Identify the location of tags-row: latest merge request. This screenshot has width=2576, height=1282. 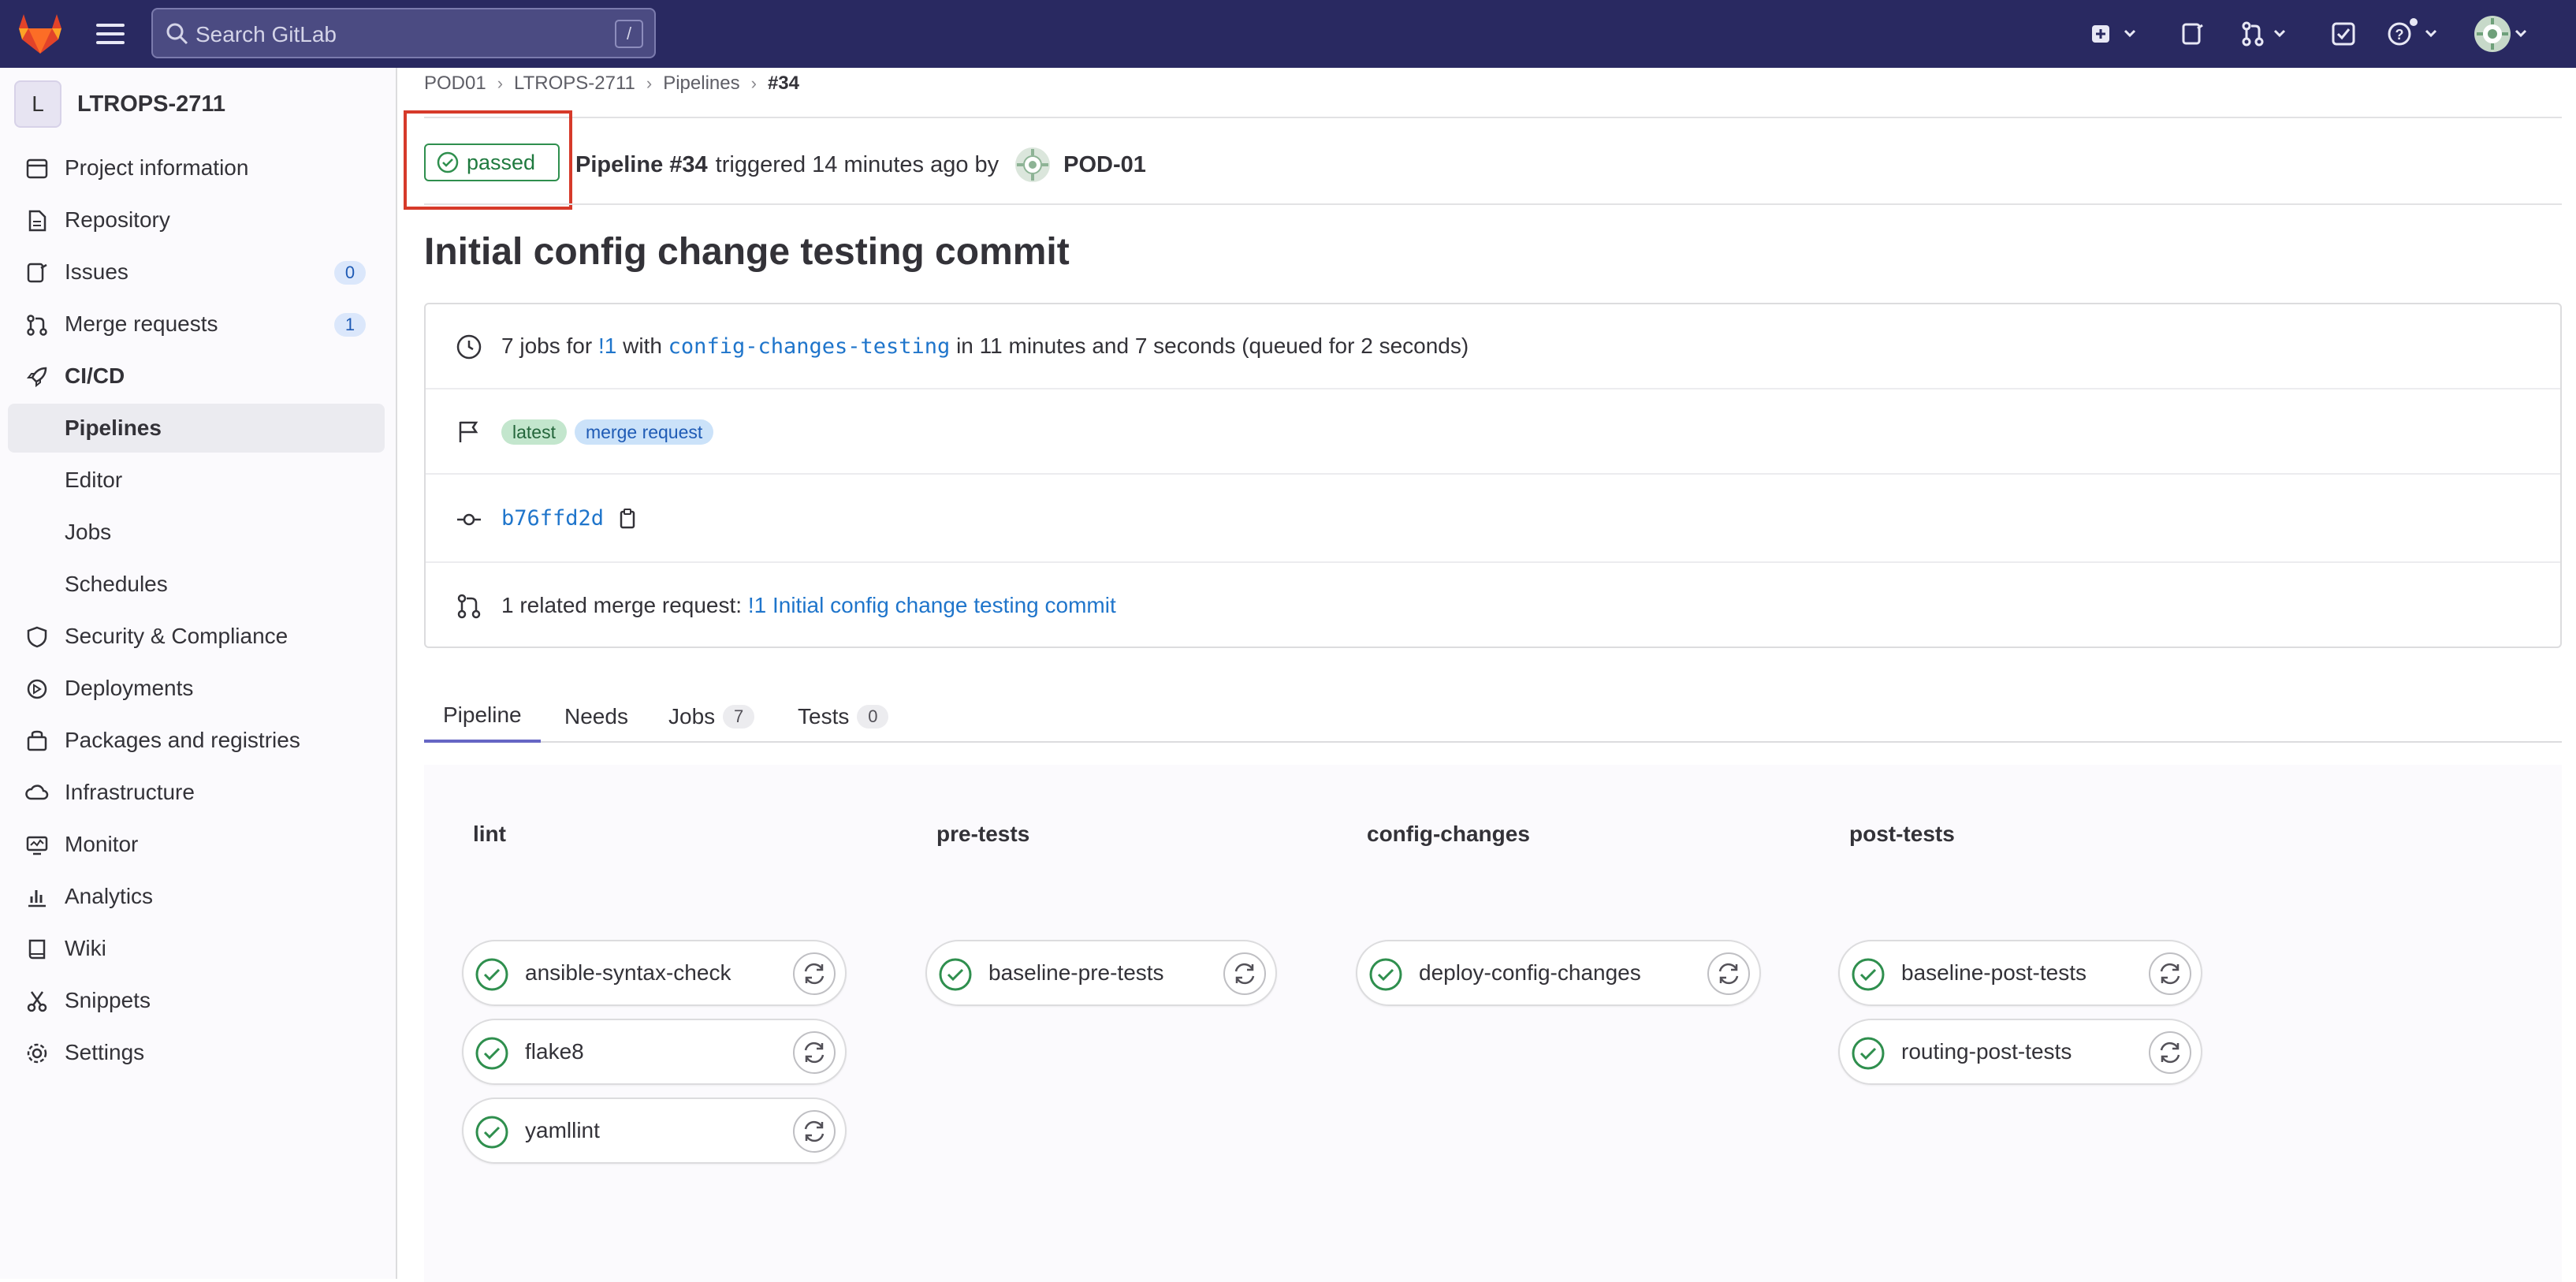
(1493, 432).